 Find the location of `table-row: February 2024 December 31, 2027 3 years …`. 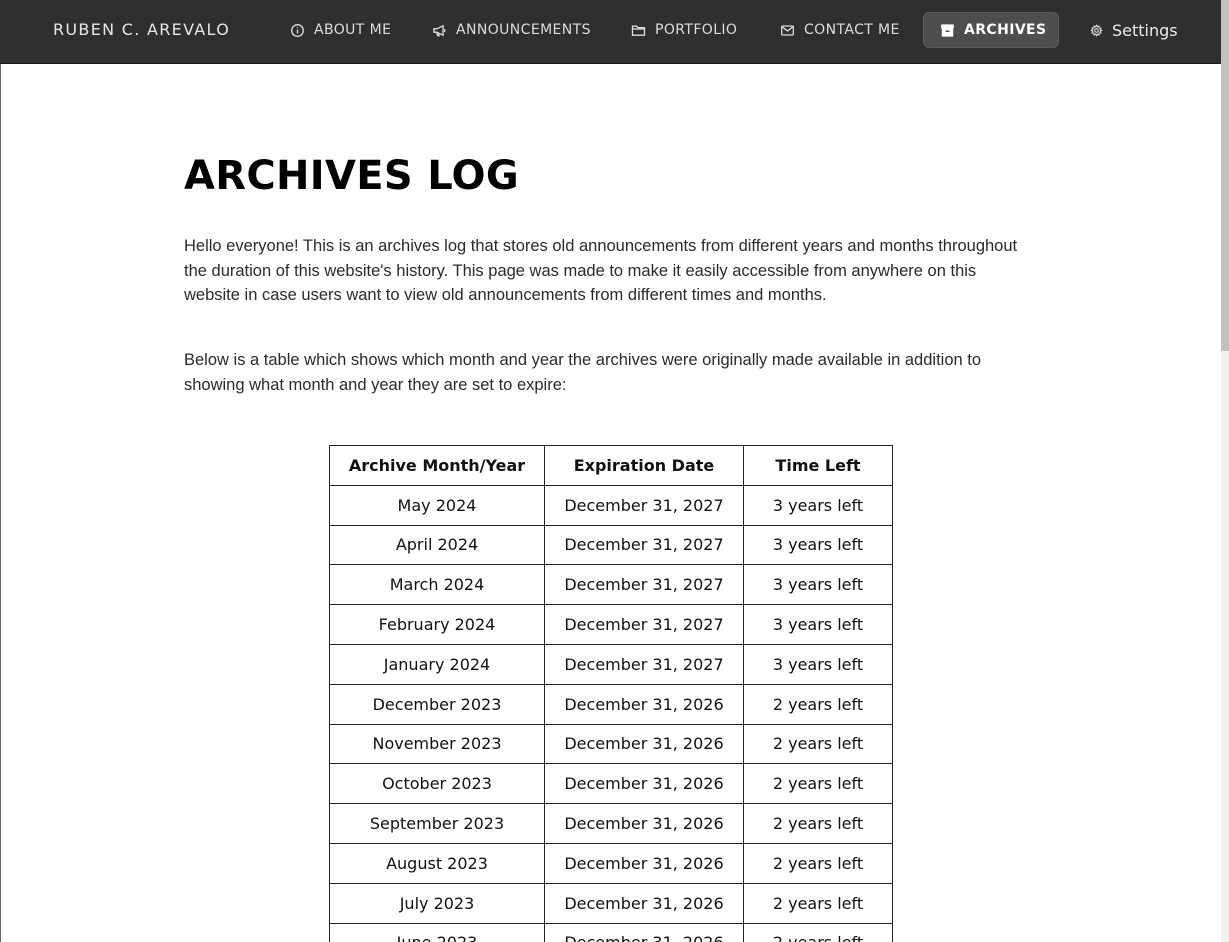

table-row: February 2024 December 31, 2027 3 years … is located at coordinates (611, 624).